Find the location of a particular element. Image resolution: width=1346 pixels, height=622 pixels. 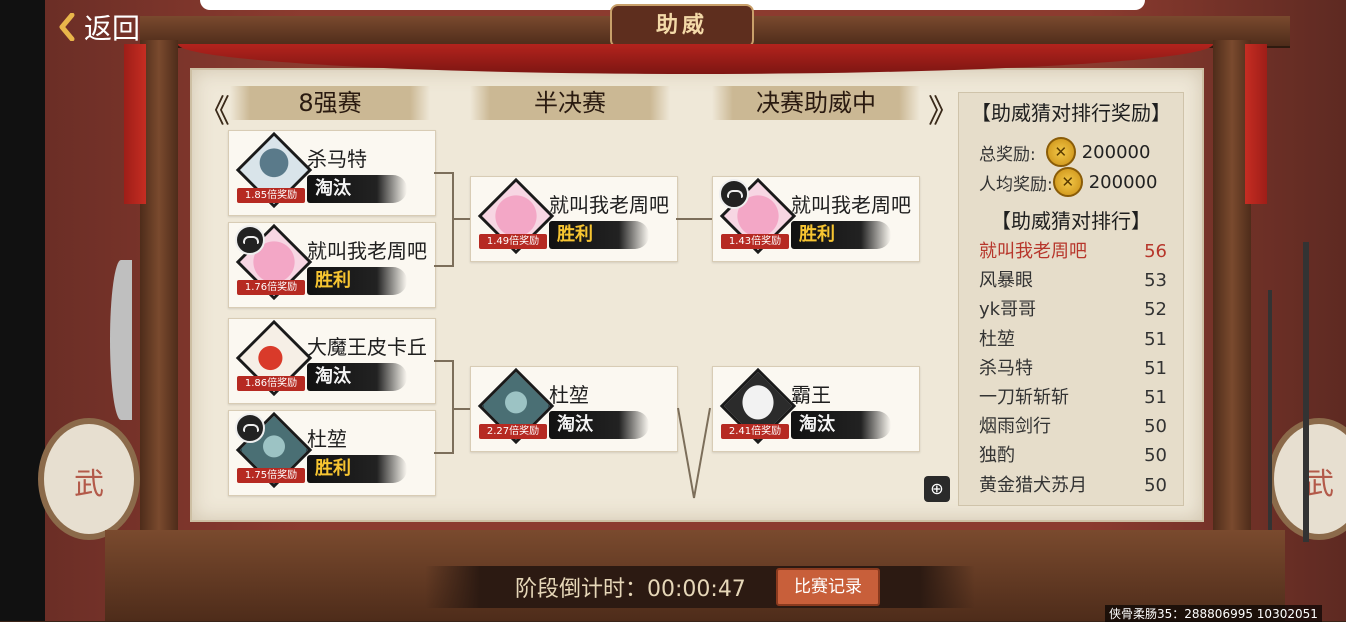

rank-row: yk哥哥 52 is located at coordinates (1073, 309).